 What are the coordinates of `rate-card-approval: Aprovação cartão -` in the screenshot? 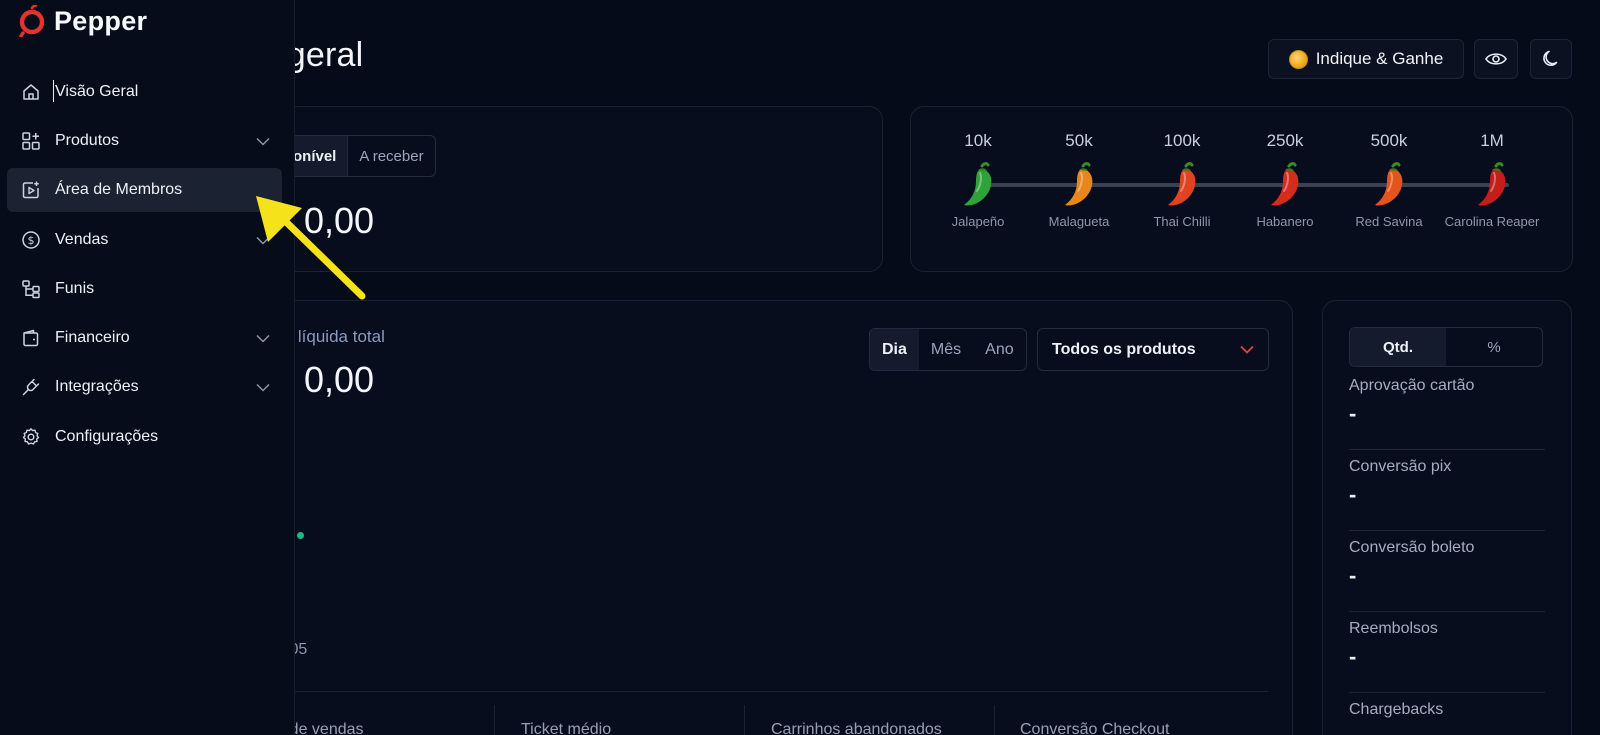 It's located at (1447, 402).